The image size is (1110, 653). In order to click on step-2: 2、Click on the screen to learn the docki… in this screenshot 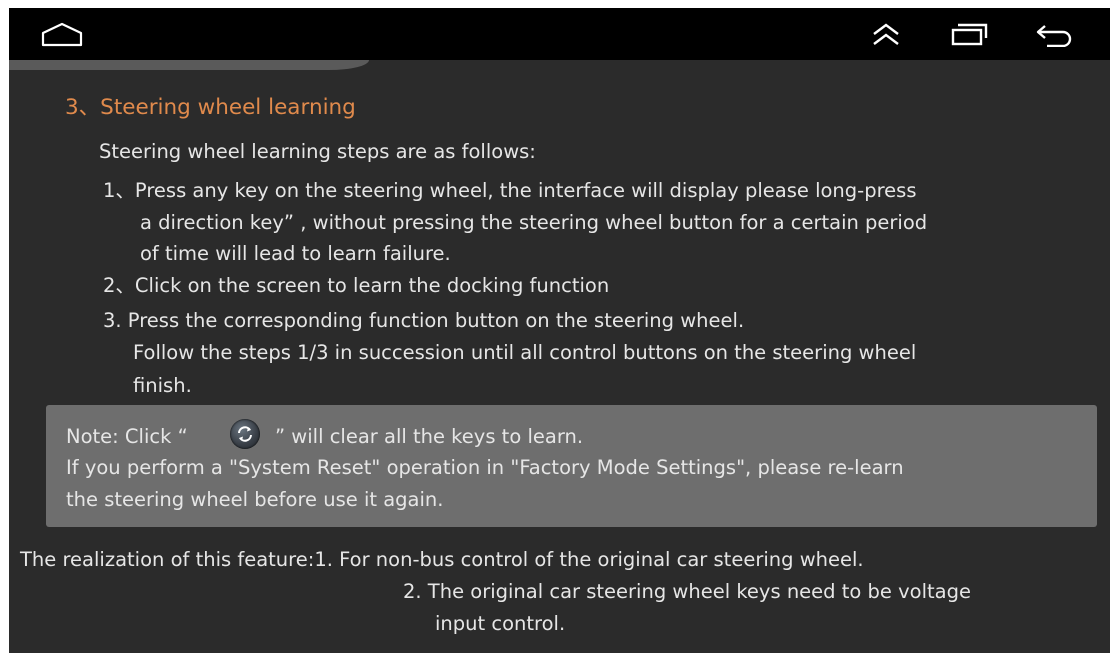, I will do `click(356, 285)`.